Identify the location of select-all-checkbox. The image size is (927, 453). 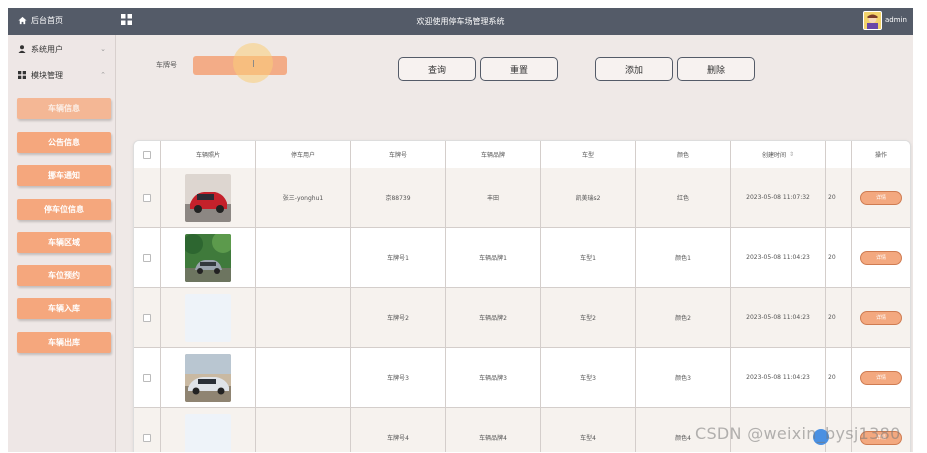
(147, 154).